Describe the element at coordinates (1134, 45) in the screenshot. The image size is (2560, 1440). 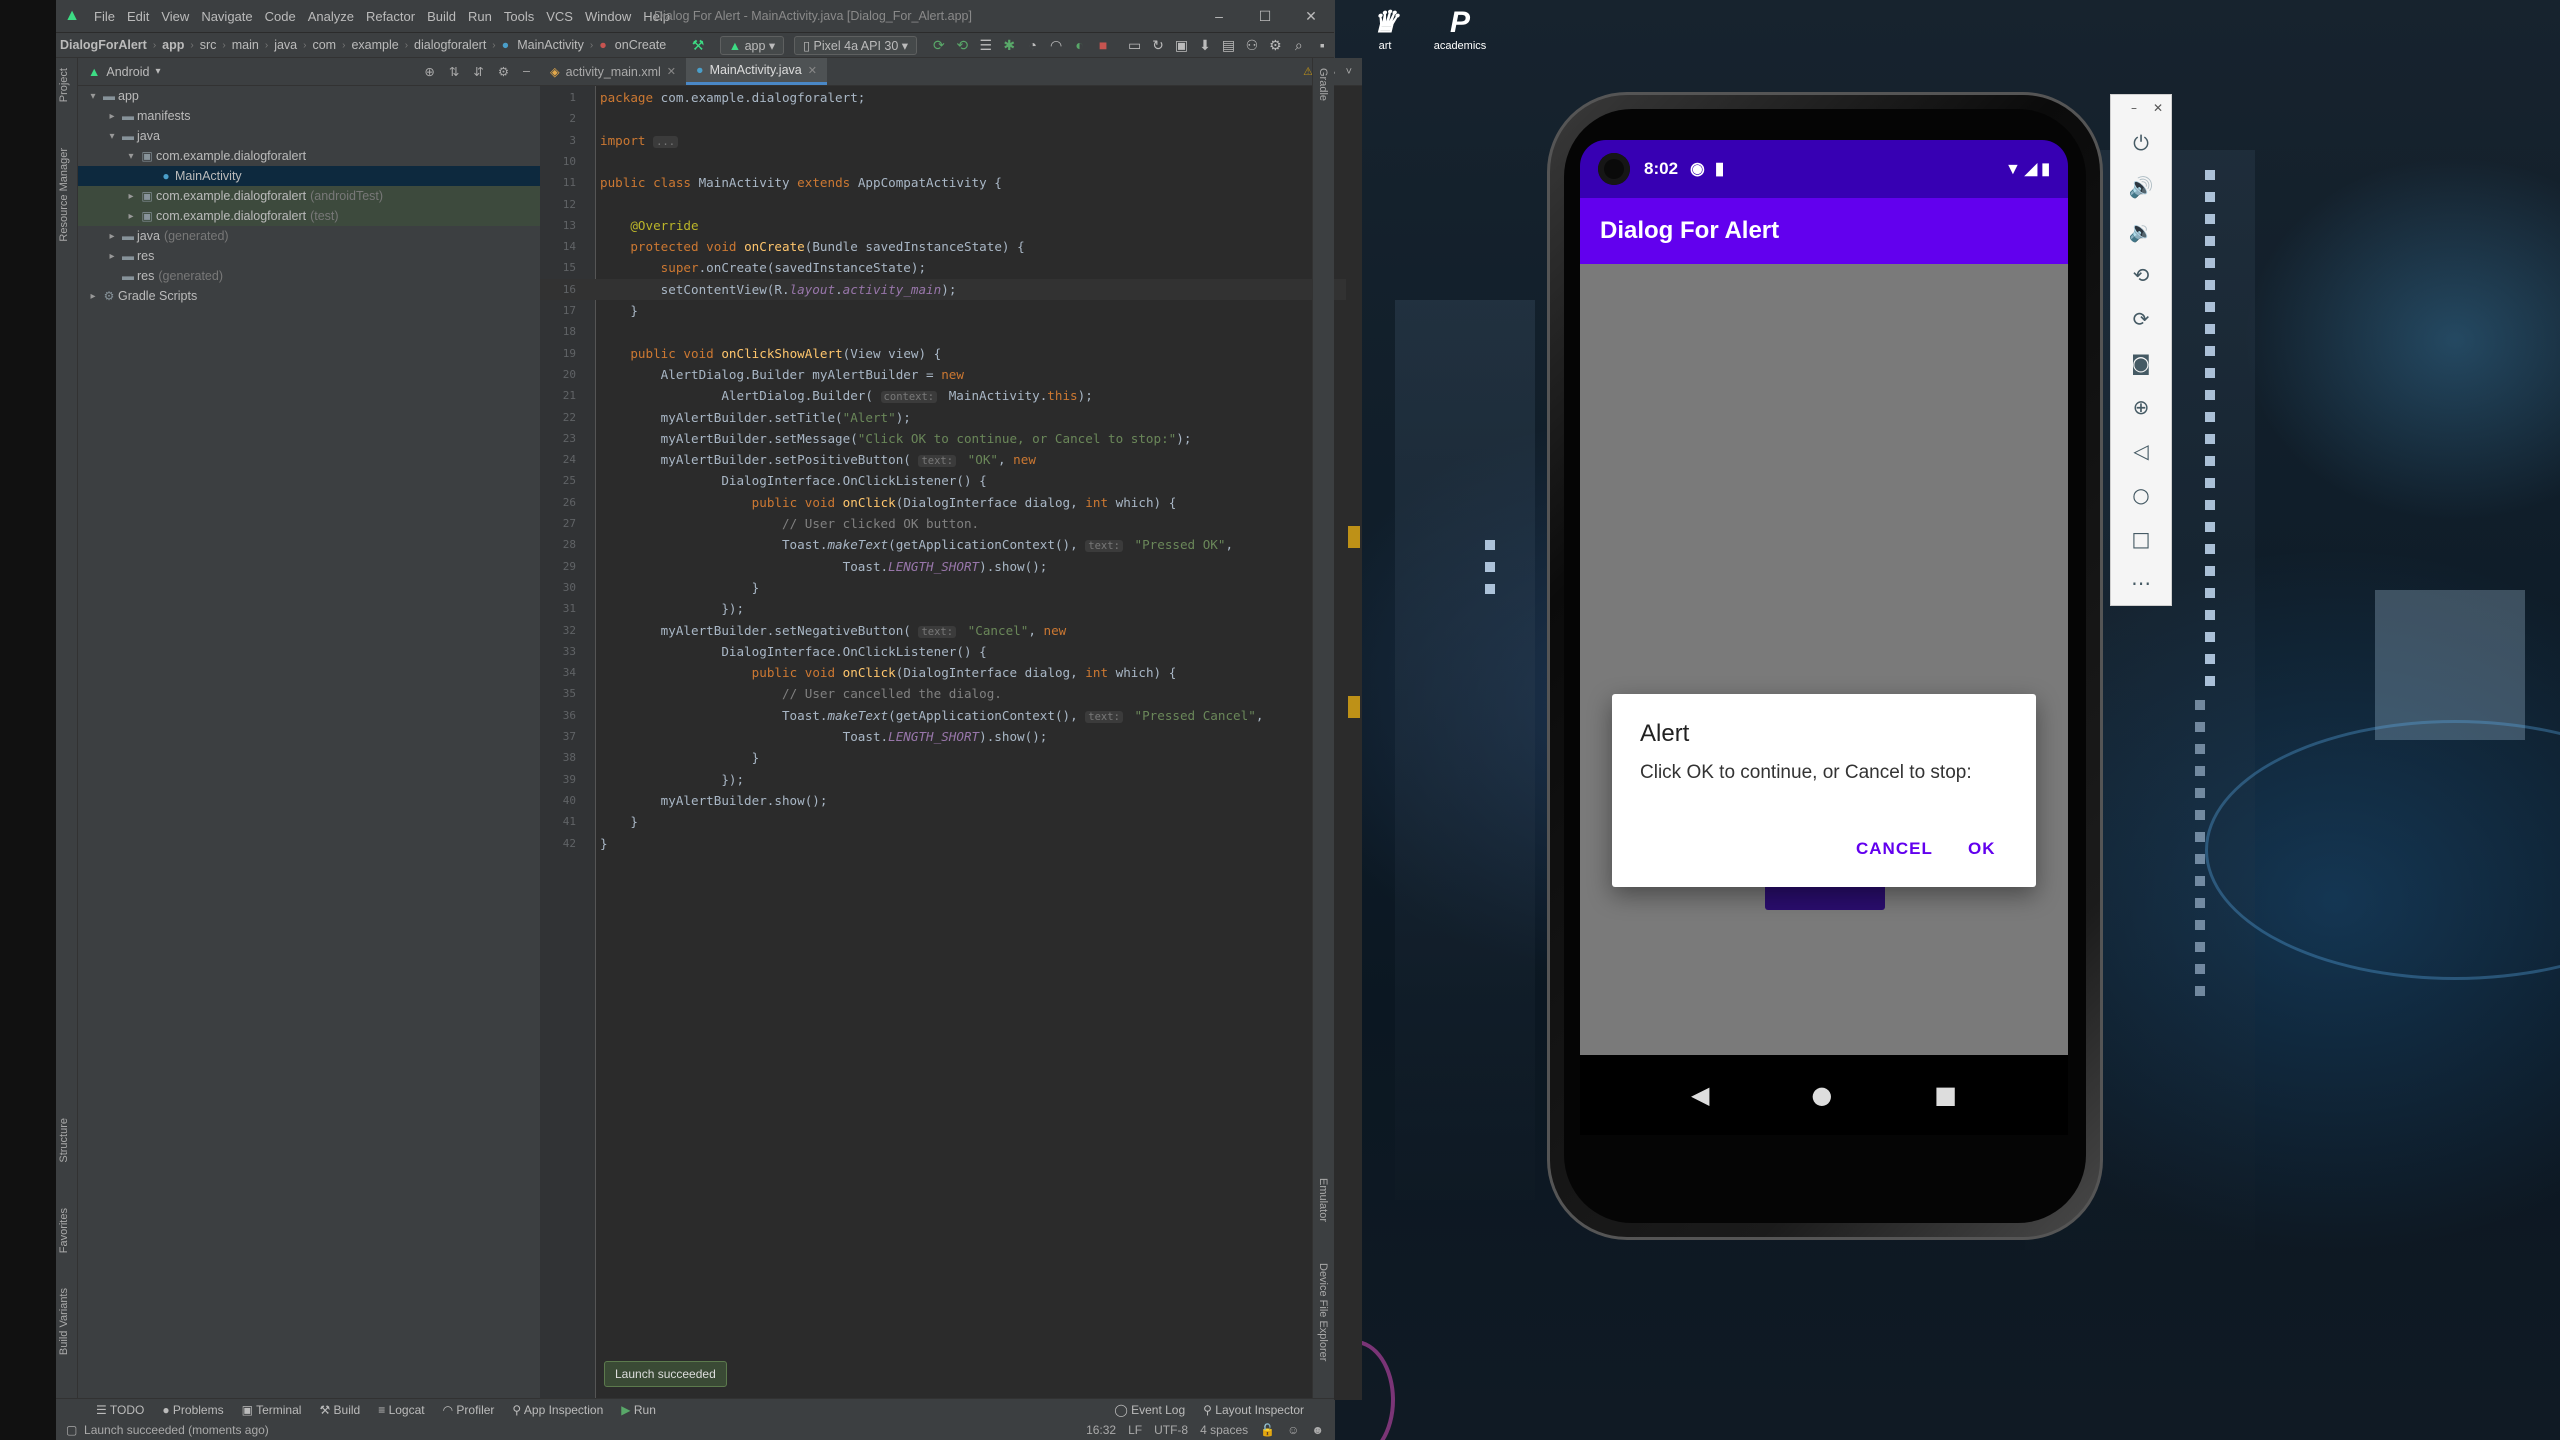
I see `device-manager-icon: ▭` at that location.